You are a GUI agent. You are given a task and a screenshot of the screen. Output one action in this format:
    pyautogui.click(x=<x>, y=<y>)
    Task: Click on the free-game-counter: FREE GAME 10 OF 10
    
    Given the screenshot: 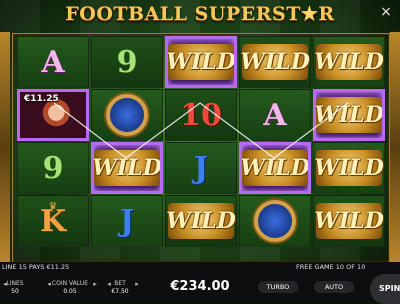 What is the action you would take?
    pyautogui.click(x=331, y=267)
    